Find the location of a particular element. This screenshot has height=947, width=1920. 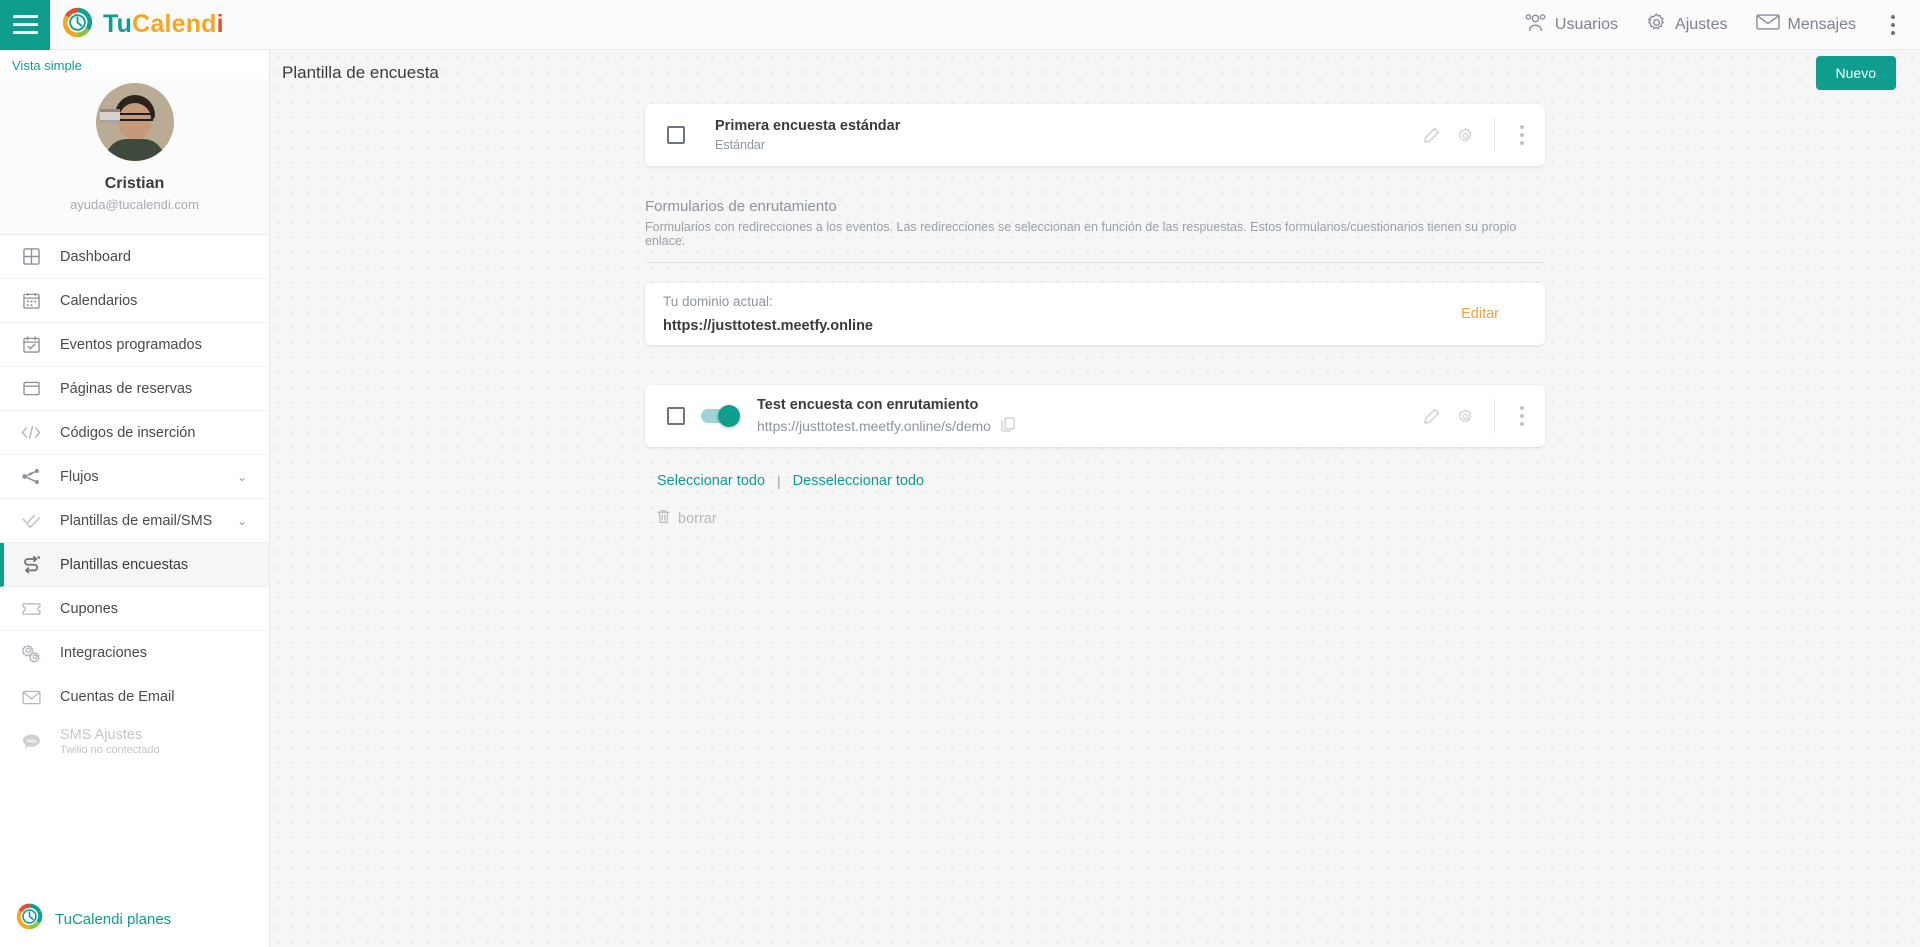

sidebar-item-label: Cuentas de Email is located at coordinates (117, 697).